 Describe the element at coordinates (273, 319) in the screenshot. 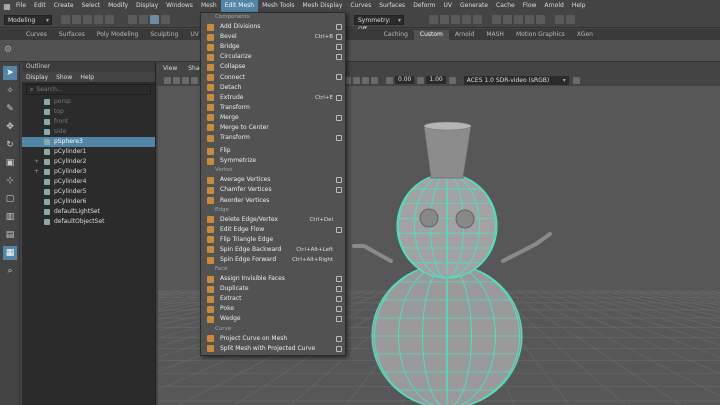

I see `menu-item-wedge: Wedge` at that location.